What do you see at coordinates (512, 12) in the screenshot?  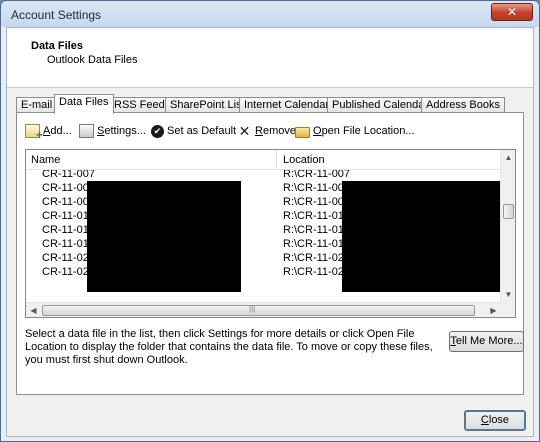 I see `window-close-button: ✕` at bounding box center [512, 12].